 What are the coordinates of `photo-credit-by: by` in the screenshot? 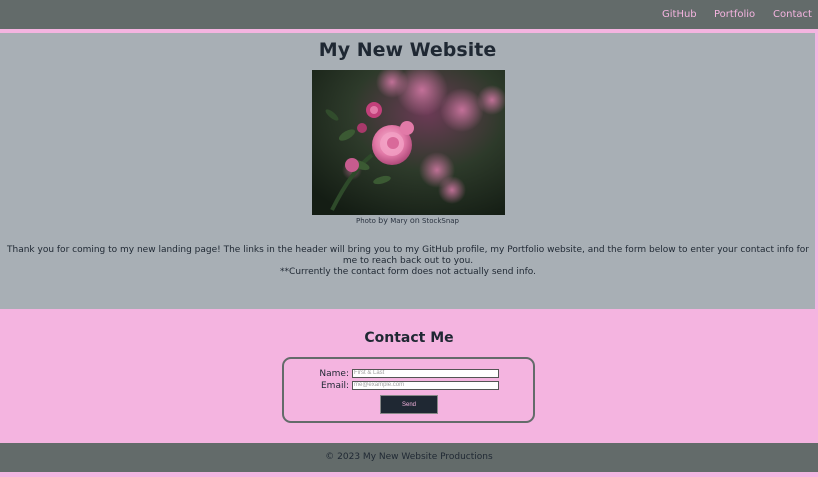 It's located at (383, 220).